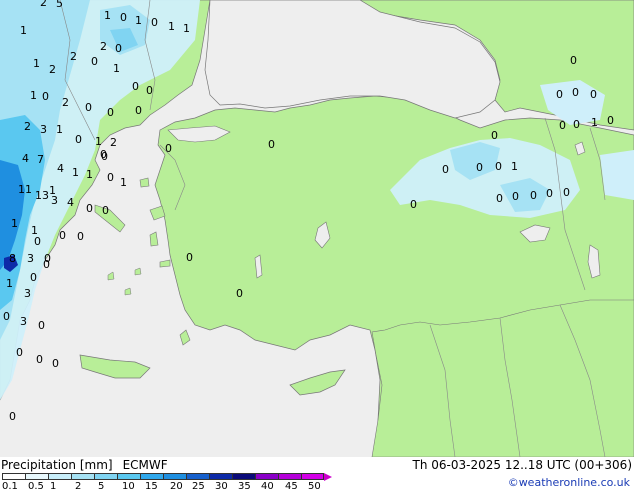  I want to click on legend-tick-label: 0.1, so click(10, 485).